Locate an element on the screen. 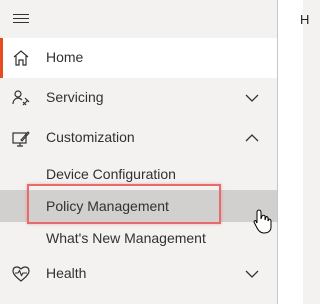  nav-item-home-label: Home is located at coordinates (65, 57).